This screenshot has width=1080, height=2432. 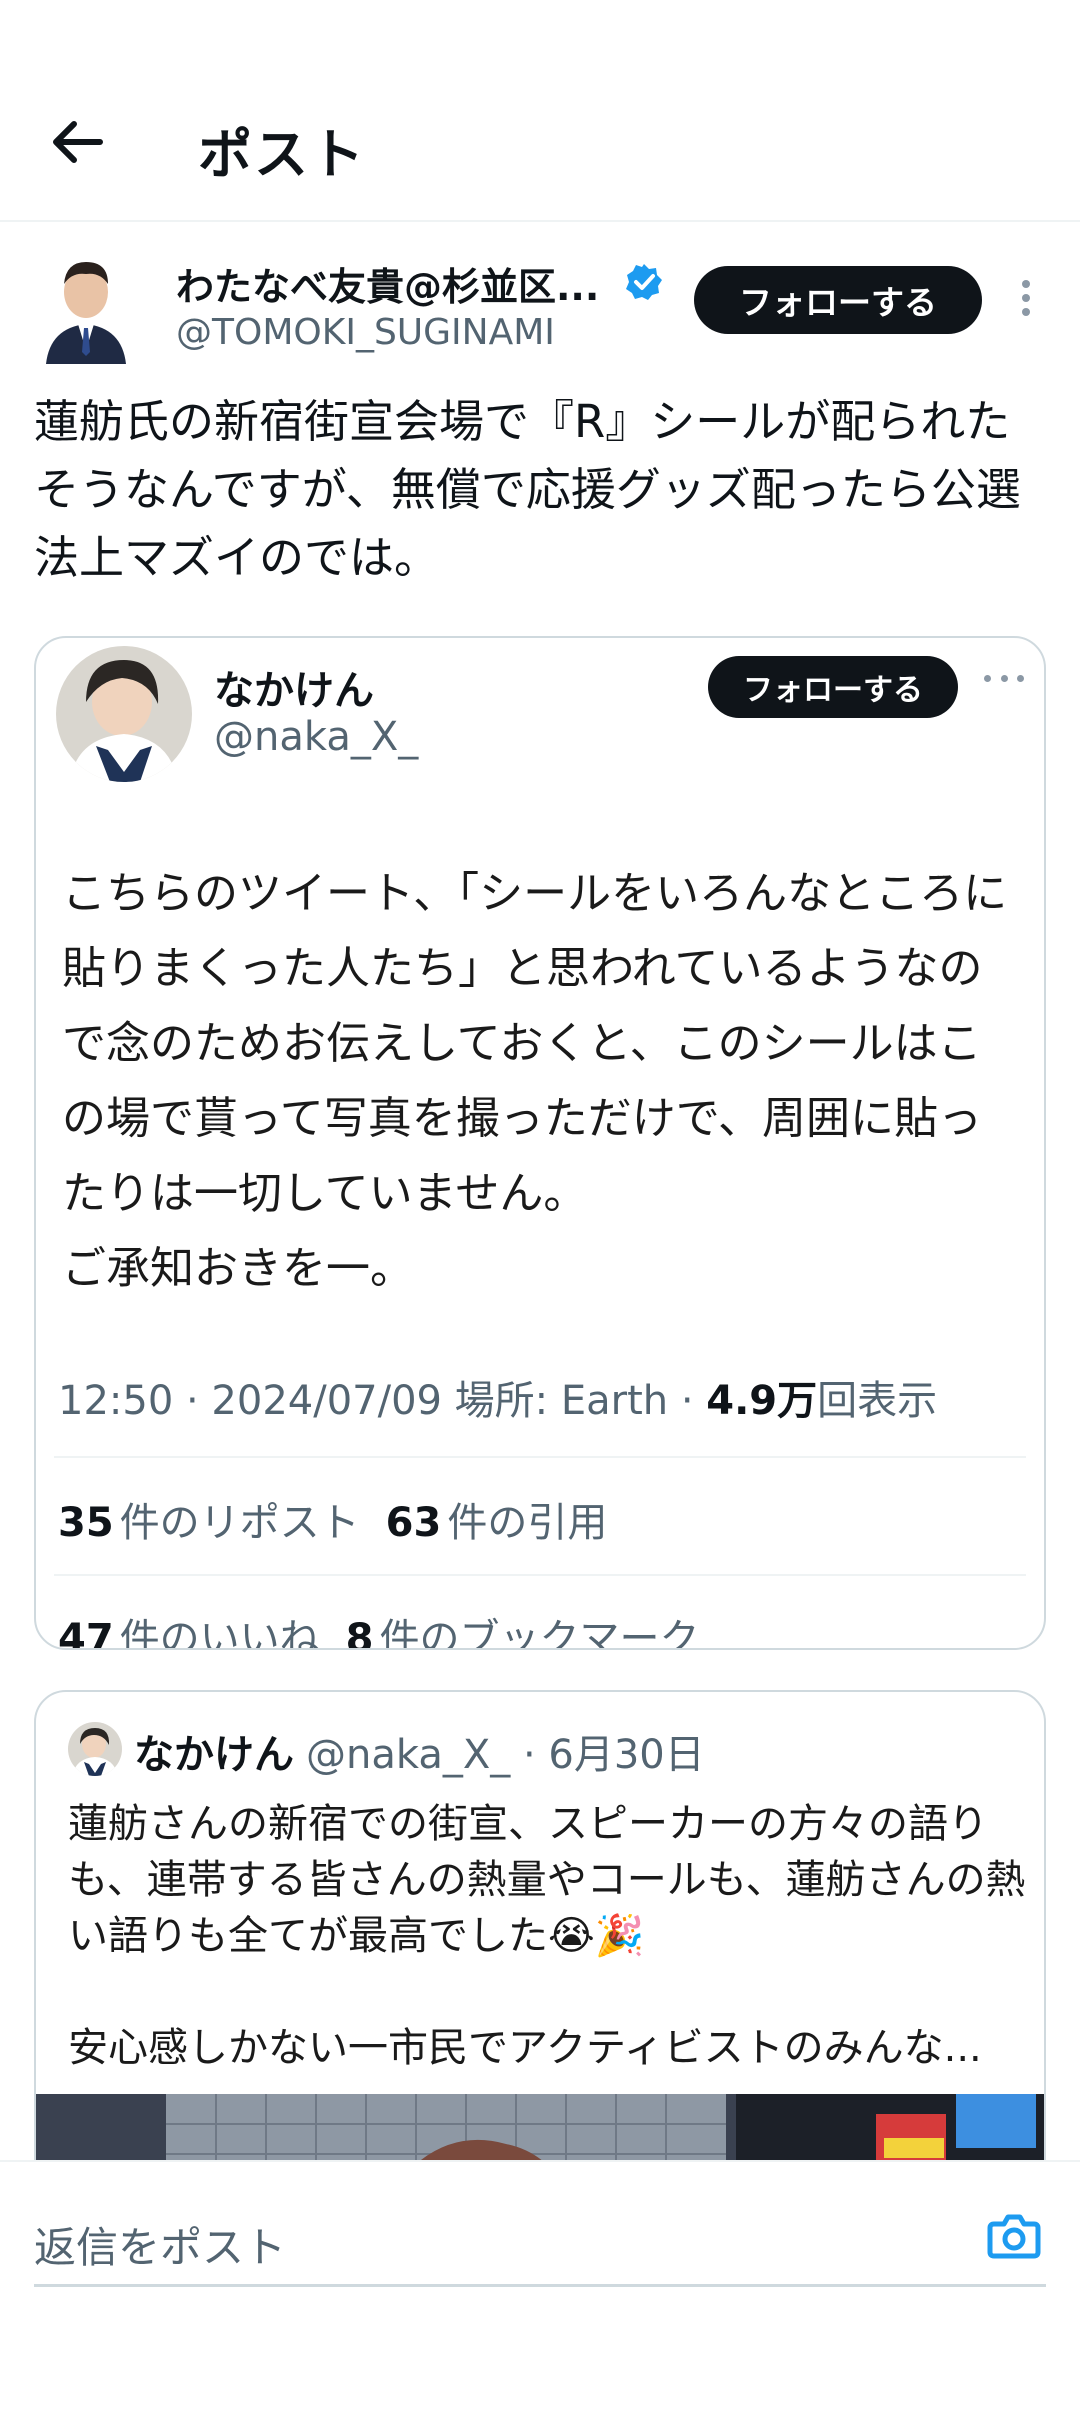 What do you see at coordinates (189, 1632) in the screenshot?
I see `likes-stat: 47 件のいいね` at bounding box center [189, 1632].